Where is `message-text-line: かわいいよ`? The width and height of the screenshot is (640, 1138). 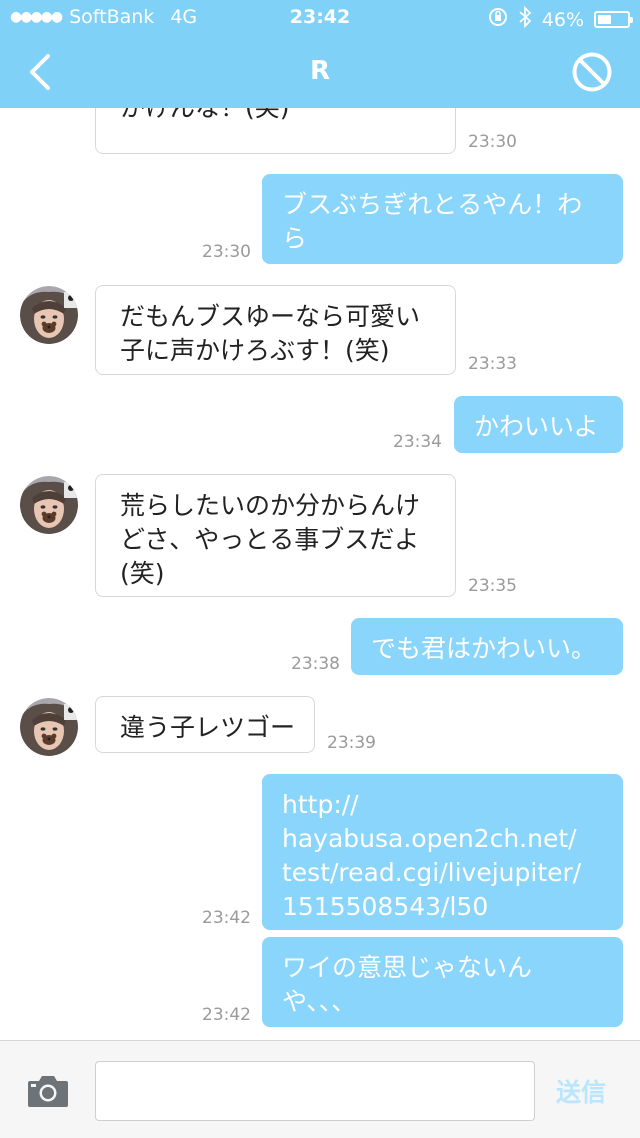 message-text-line: かわいいよ is located at coordinates (536, 426).